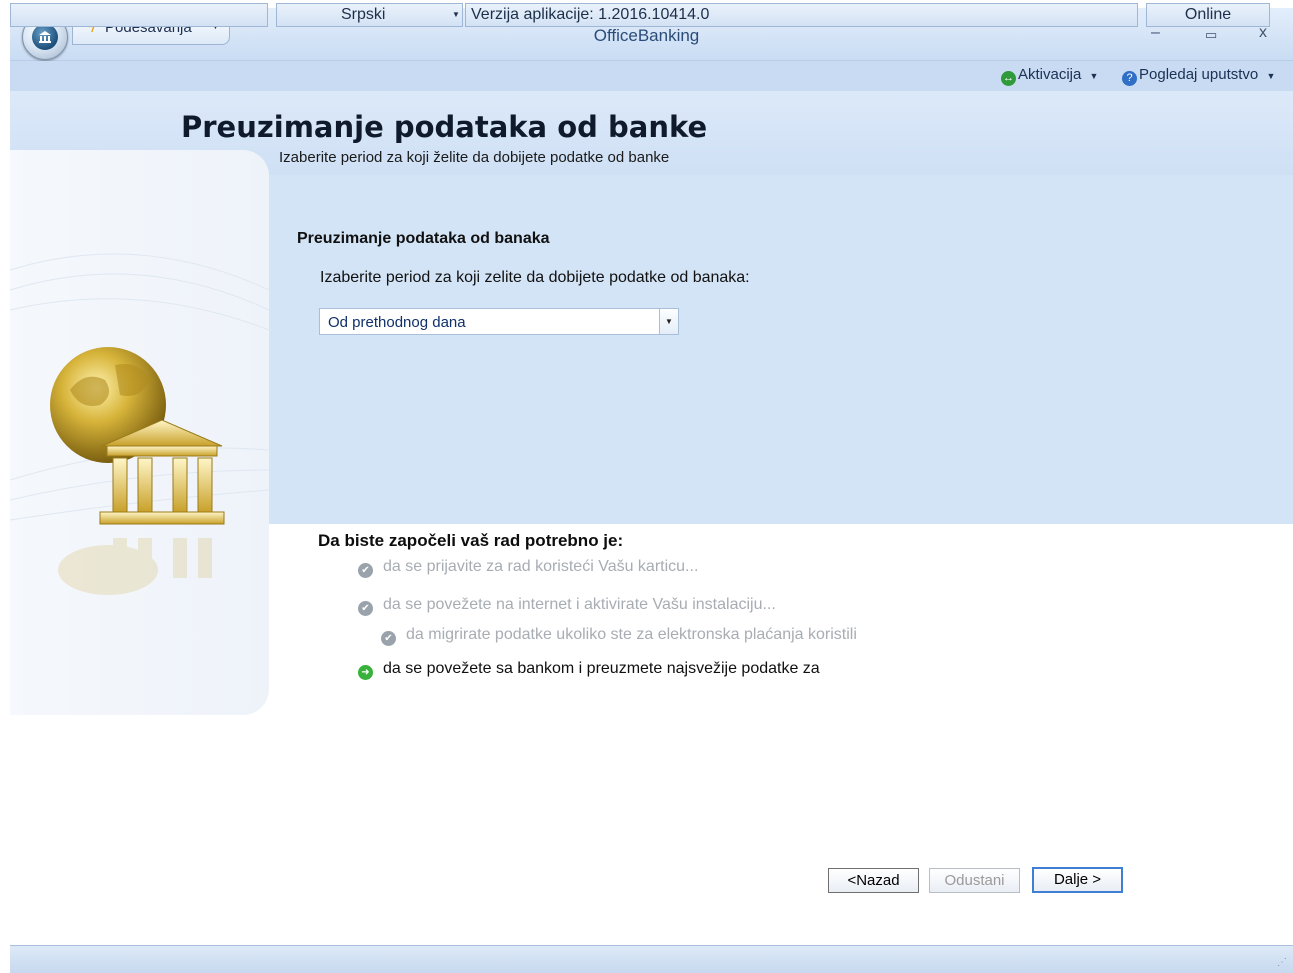  I want to click on side-illustration-panel, so click(139, 432).